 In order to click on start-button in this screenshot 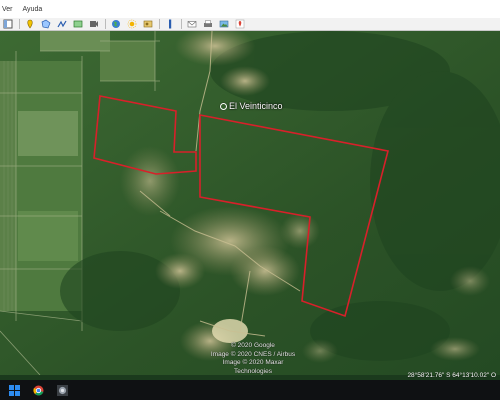, I will do `click(14, 390)`.